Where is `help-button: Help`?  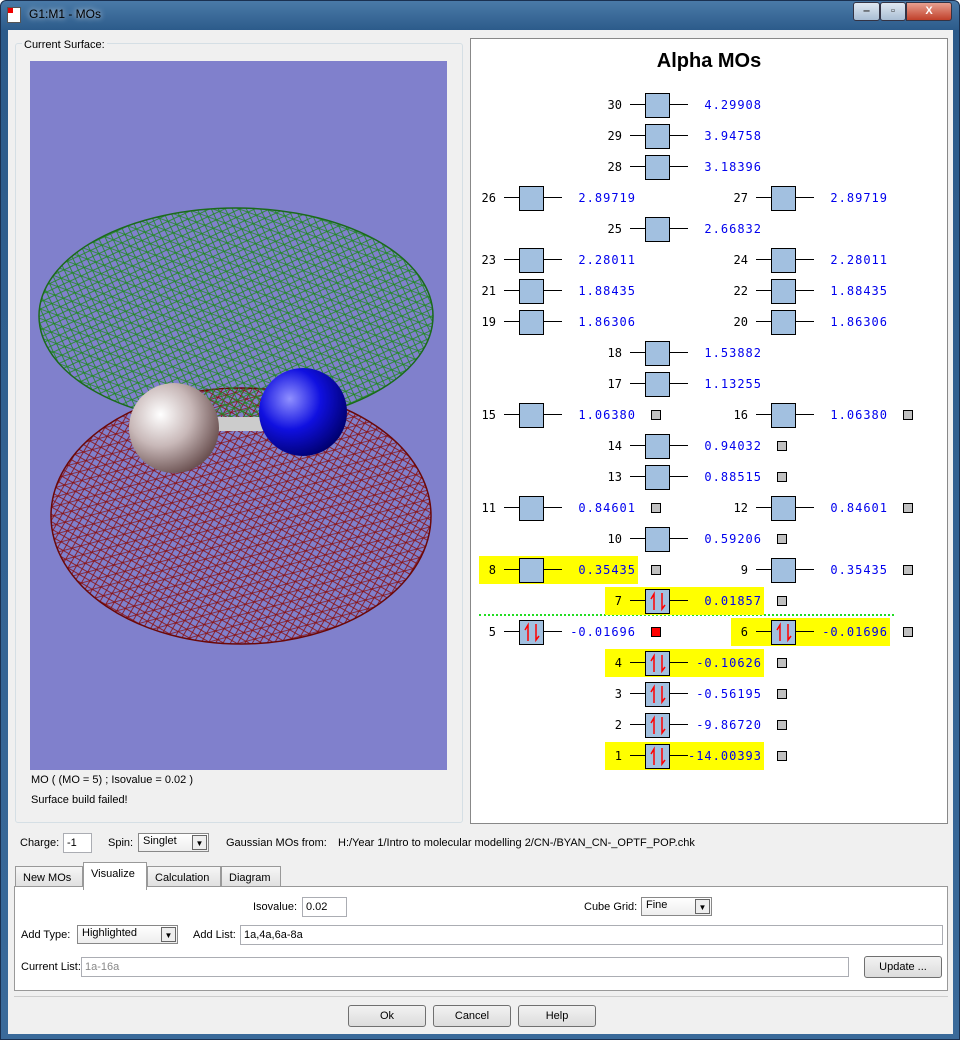
help-button: Help is located at coordinates (557, 1016).